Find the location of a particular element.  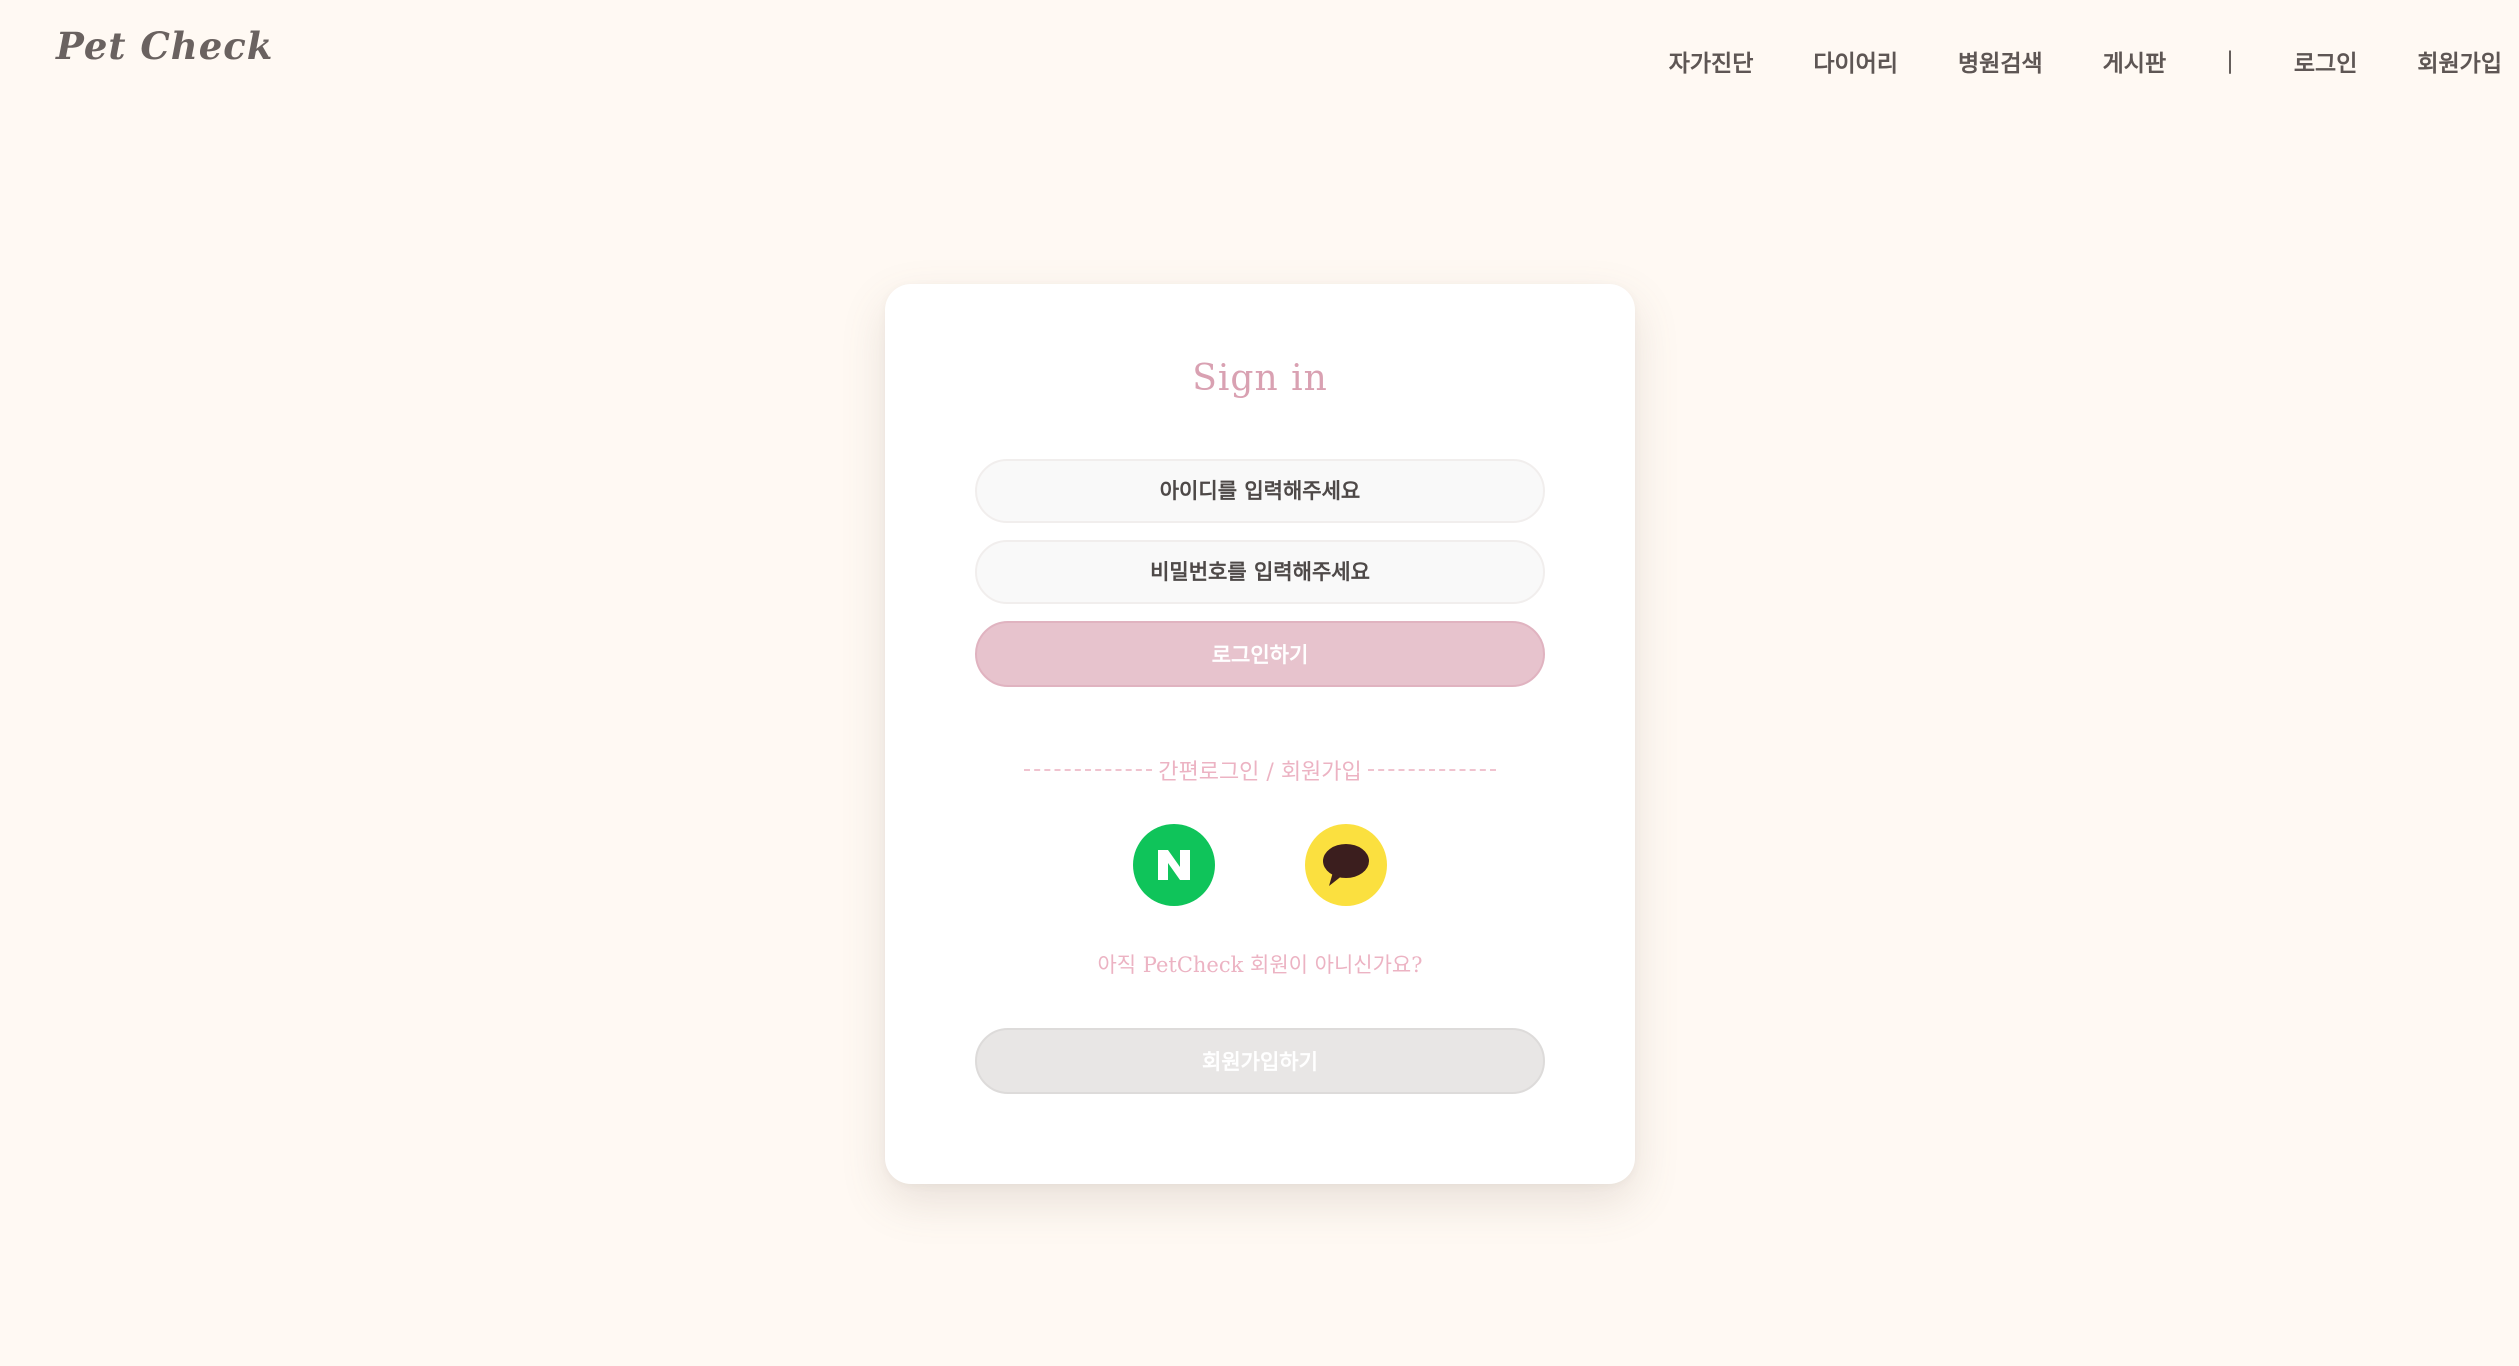

nav-item-diary: 다이어리 is located at coordinates (1855, 61).